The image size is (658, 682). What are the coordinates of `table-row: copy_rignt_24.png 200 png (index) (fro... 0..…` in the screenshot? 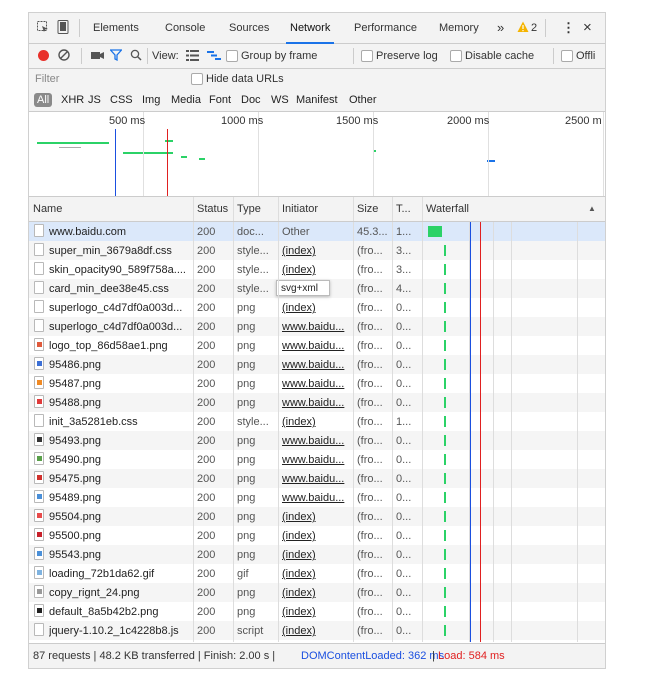 It's located at (317, 592).